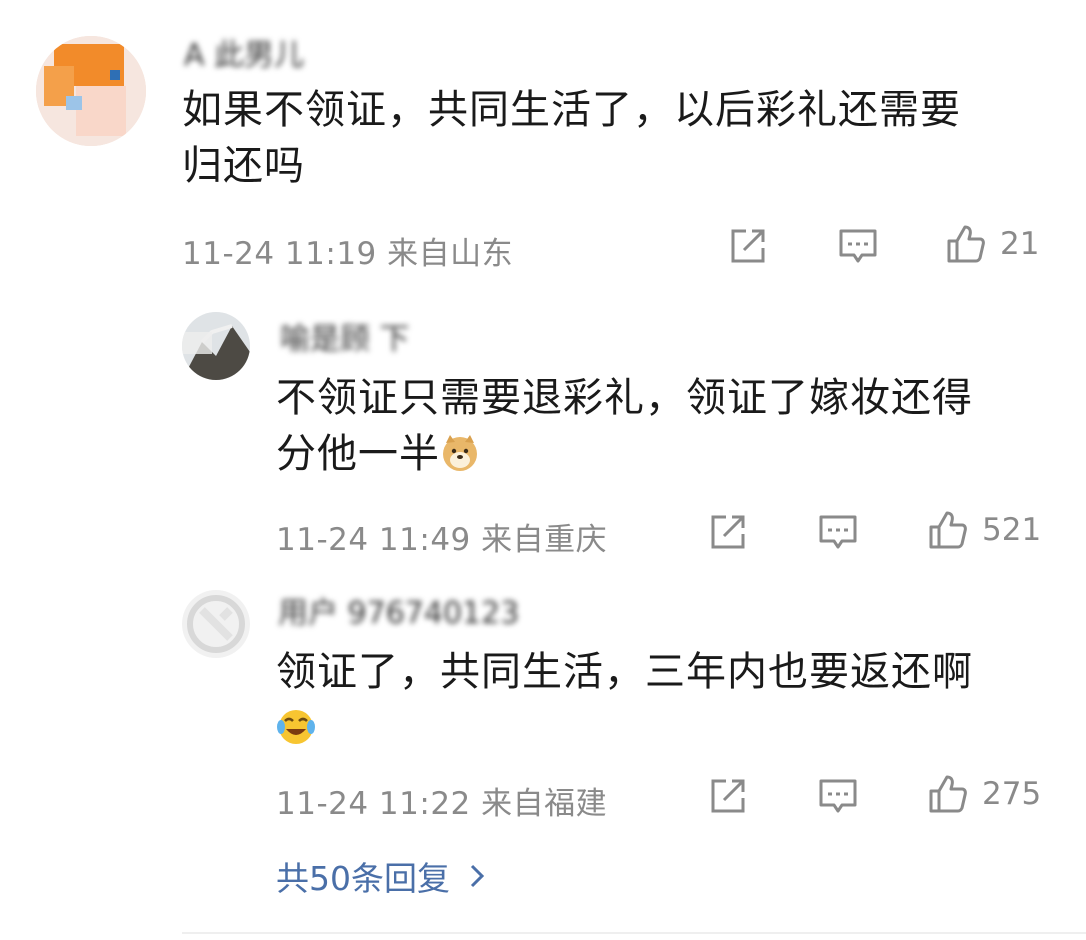  I want to click on comment-meta: 11-24 11:49 来自重庆, so click(442, 540).